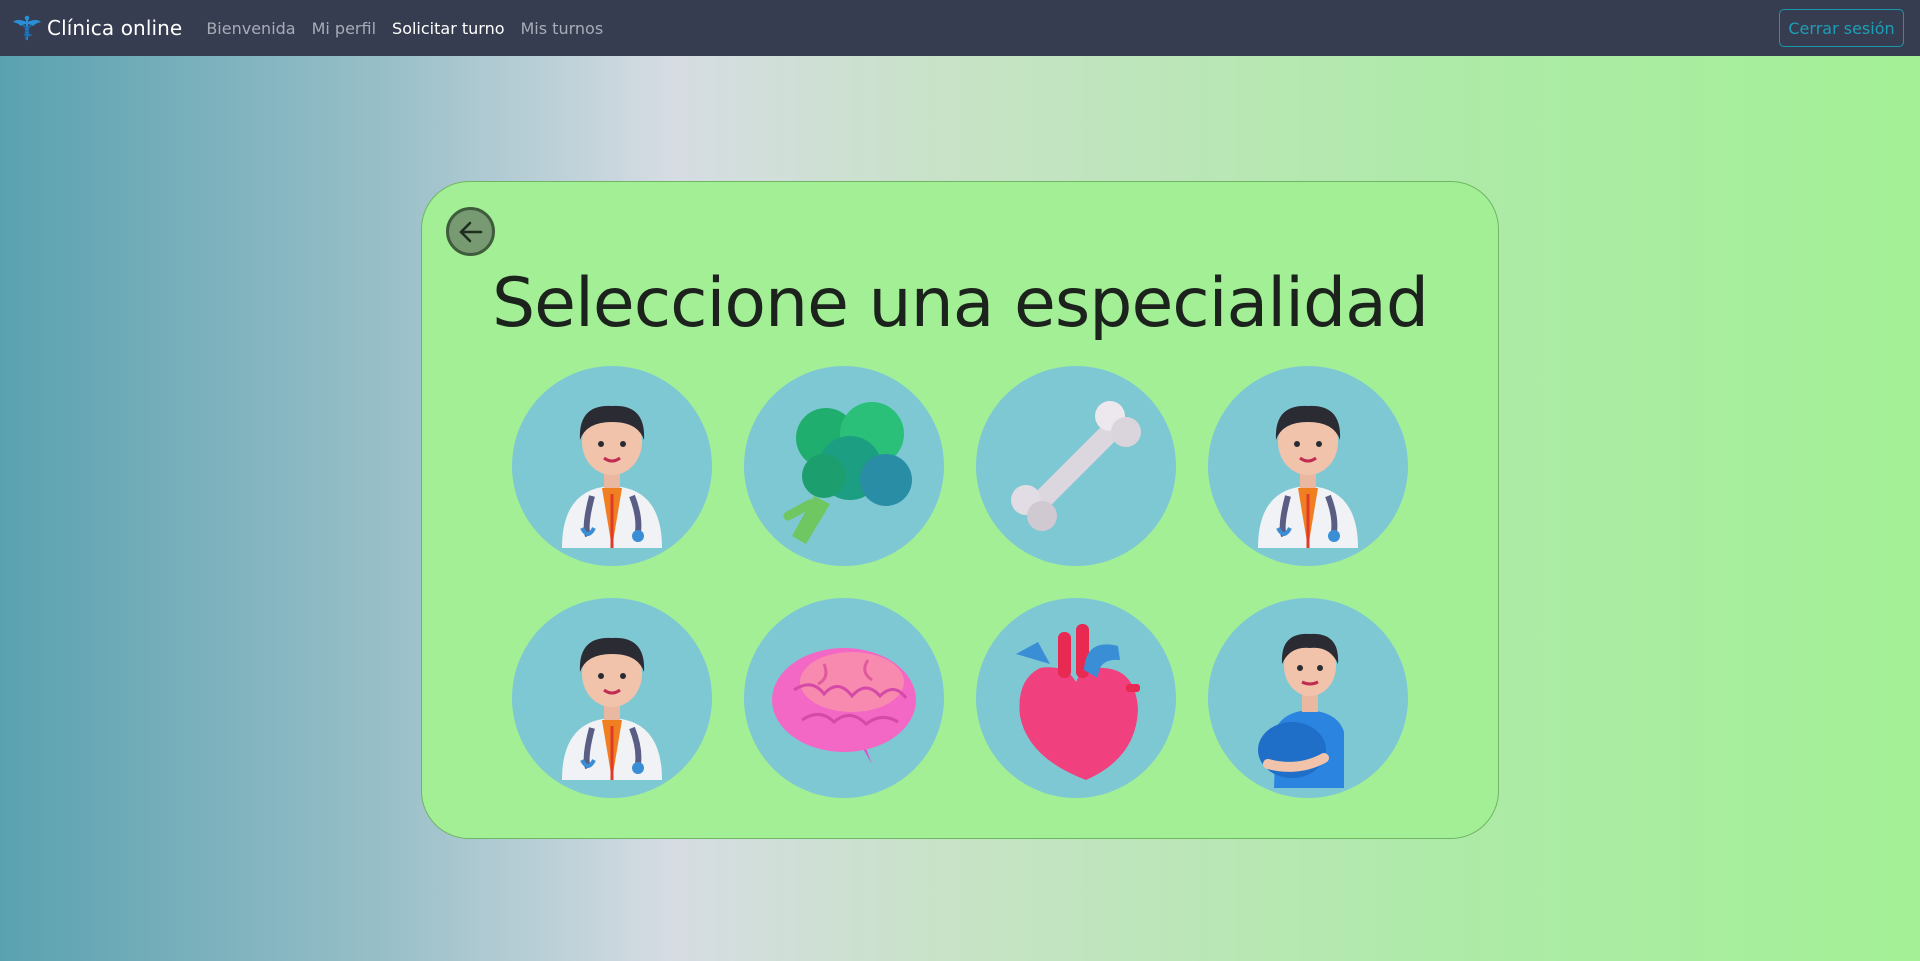  Describe the element at coordinates (448, 28) in the screenshot. I see `nav-link-solicitar-turno: Solicitar turno` at that location.